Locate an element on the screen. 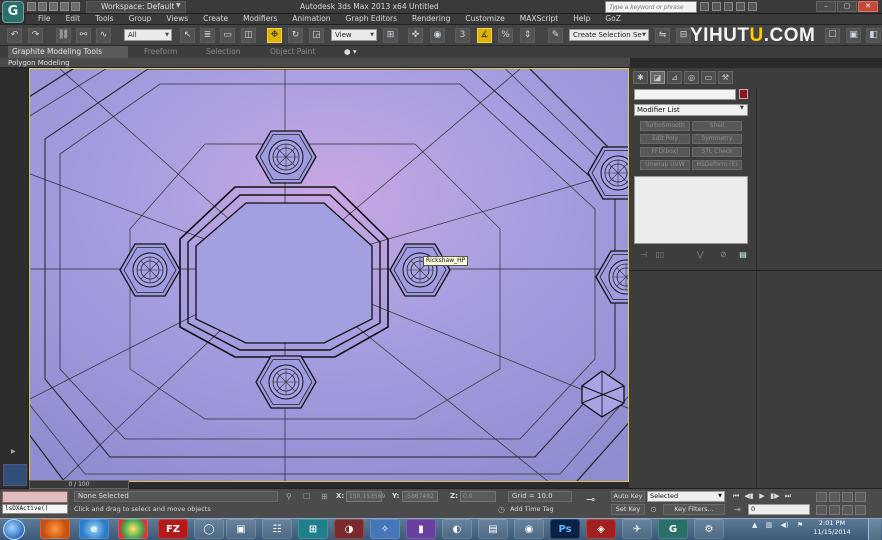 The height and width of the screenshot is (540, 882). unlink-button: ⚯ is located at coordinates (83, 35).